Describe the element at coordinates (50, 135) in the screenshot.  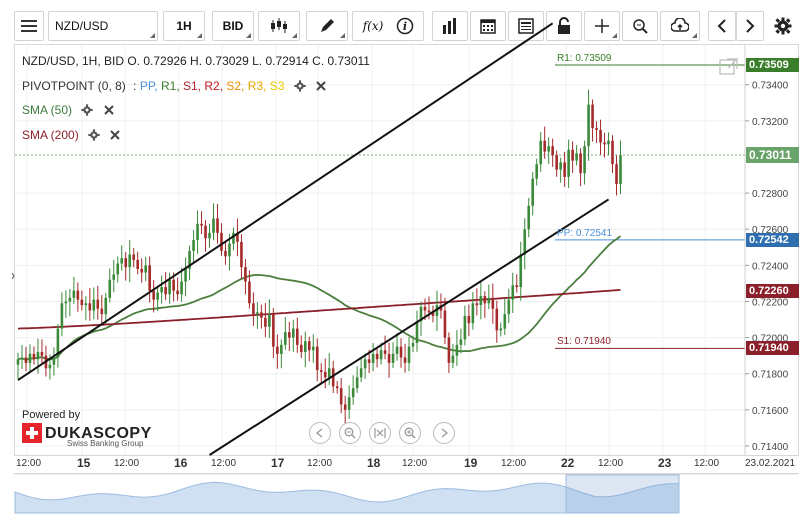
I see `sma200-label: SMA (200)` at that location.